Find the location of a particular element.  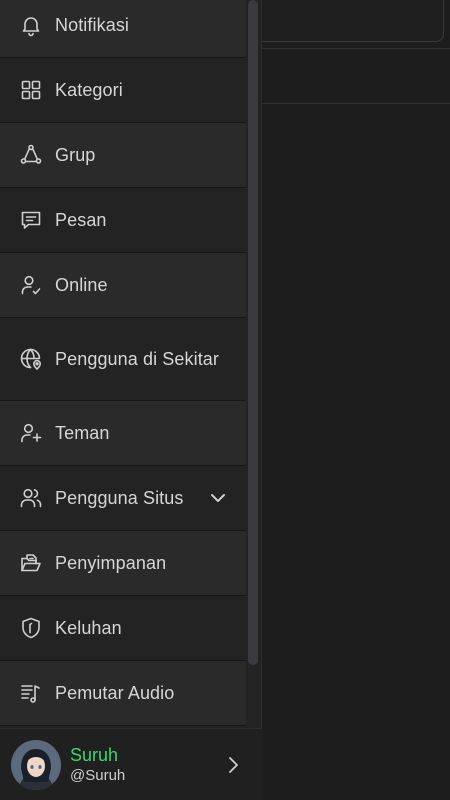

chevron-down-icon is located at coordinates (218, 498).